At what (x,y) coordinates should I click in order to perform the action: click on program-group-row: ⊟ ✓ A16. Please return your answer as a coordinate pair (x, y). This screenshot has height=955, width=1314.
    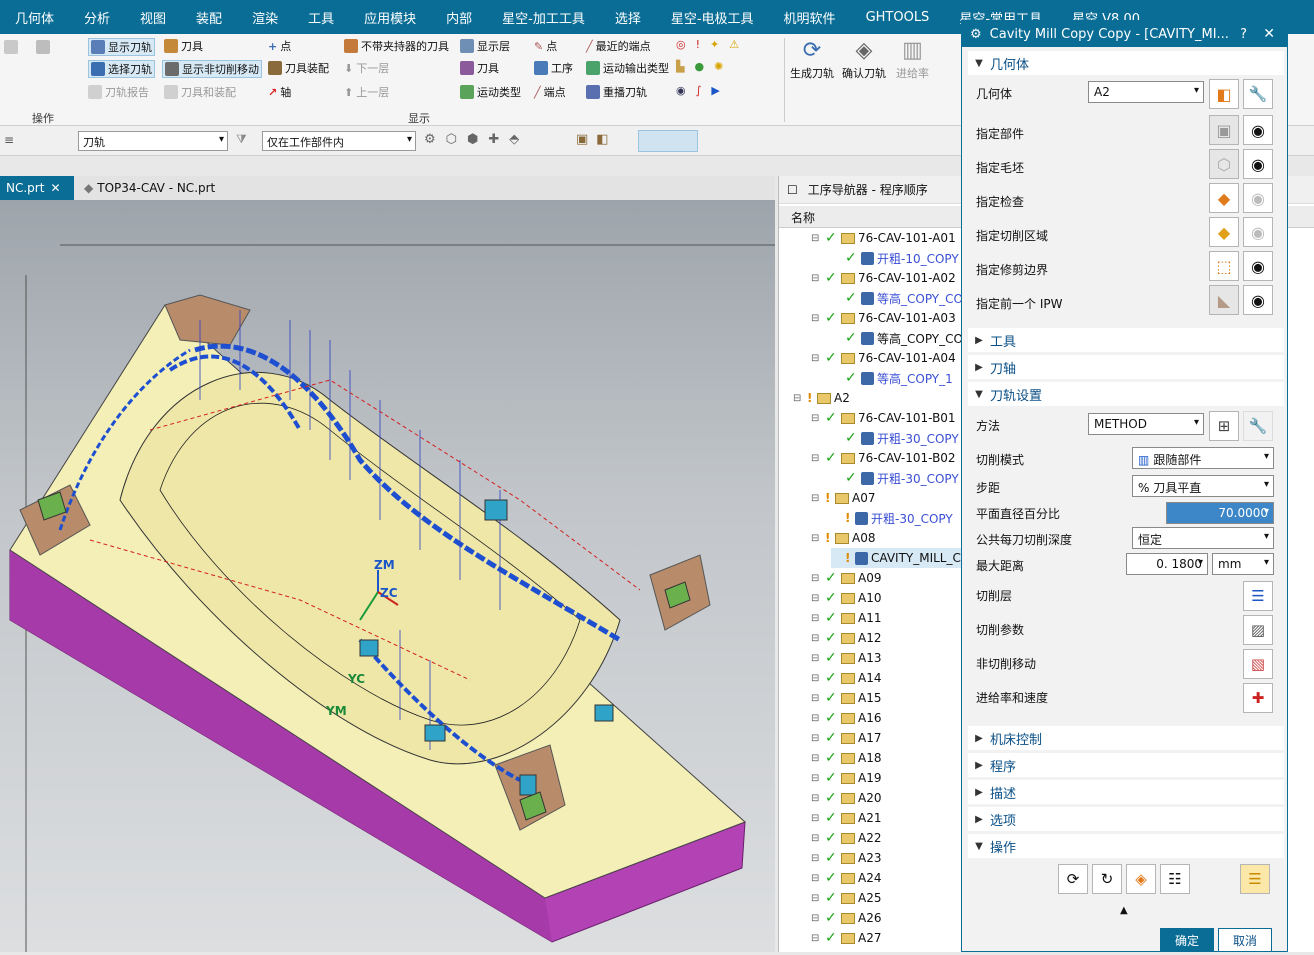
    Looking at the image, I should click on (846, 718).